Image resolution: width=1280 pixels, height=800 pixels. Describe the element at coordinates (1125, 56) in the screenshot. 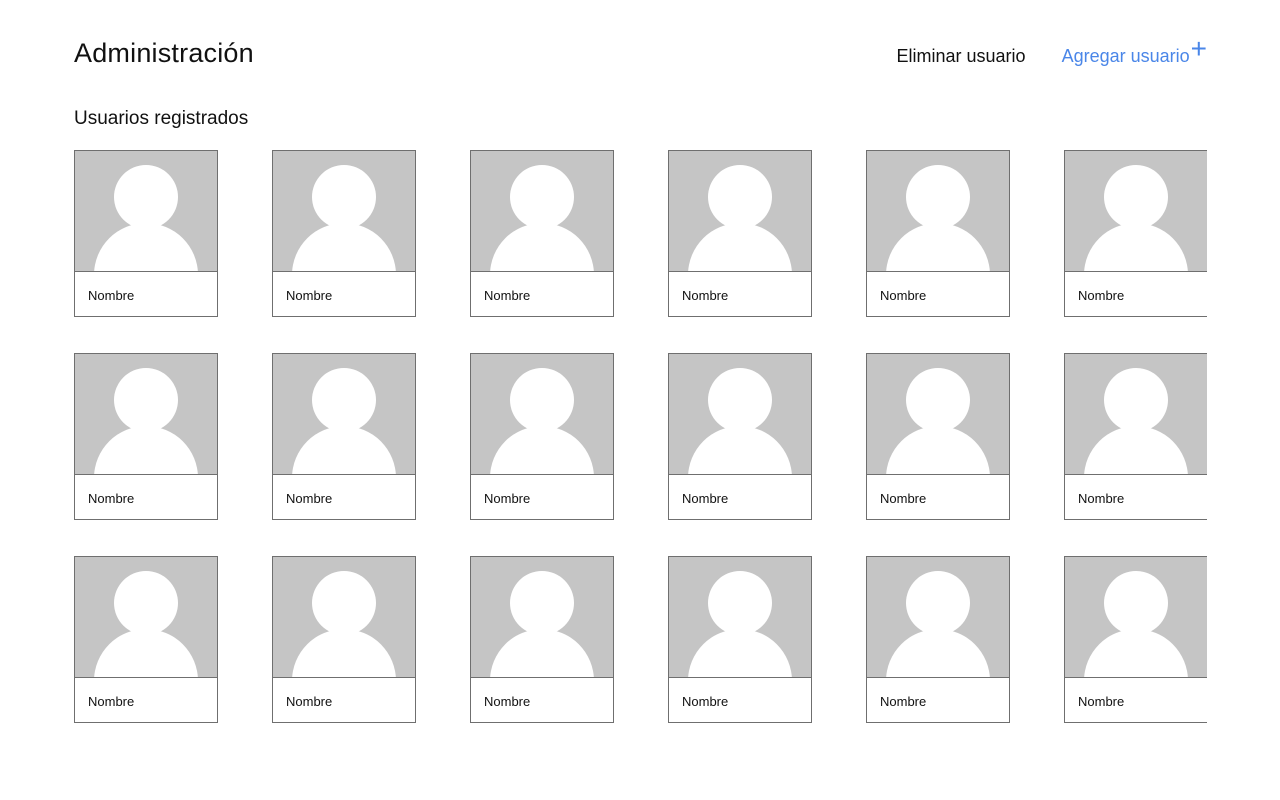

I see `add-user-label: Agregar usuario` at that location.